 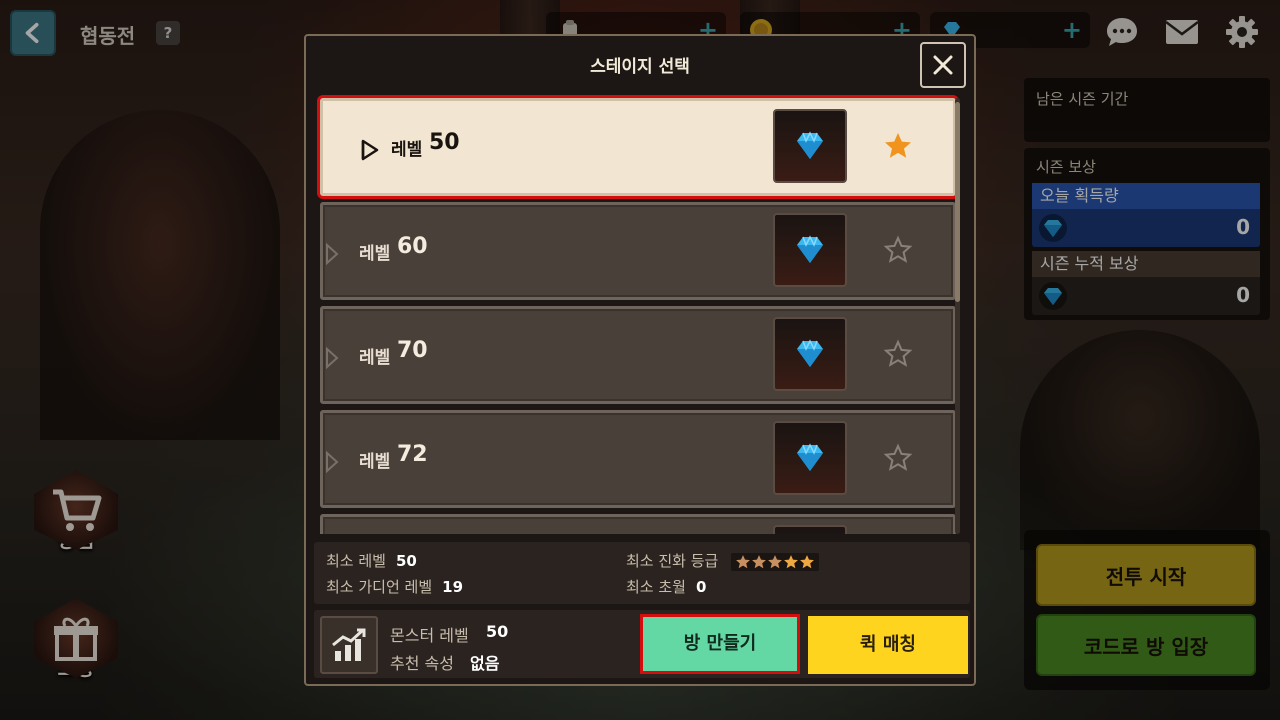 I want to click on stage-level-number: 70, so click(x=412, y=350).